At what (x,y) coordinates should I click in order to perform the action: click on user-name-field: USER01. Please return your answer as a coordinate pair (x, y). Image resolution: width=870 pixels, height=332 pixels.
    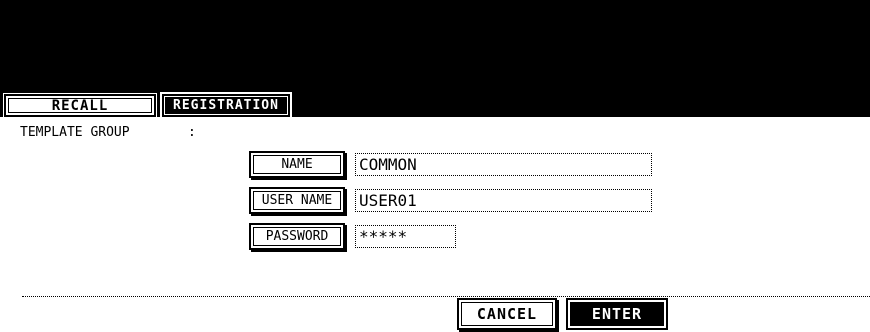
    Looking at the image, I should click on (503, 200).